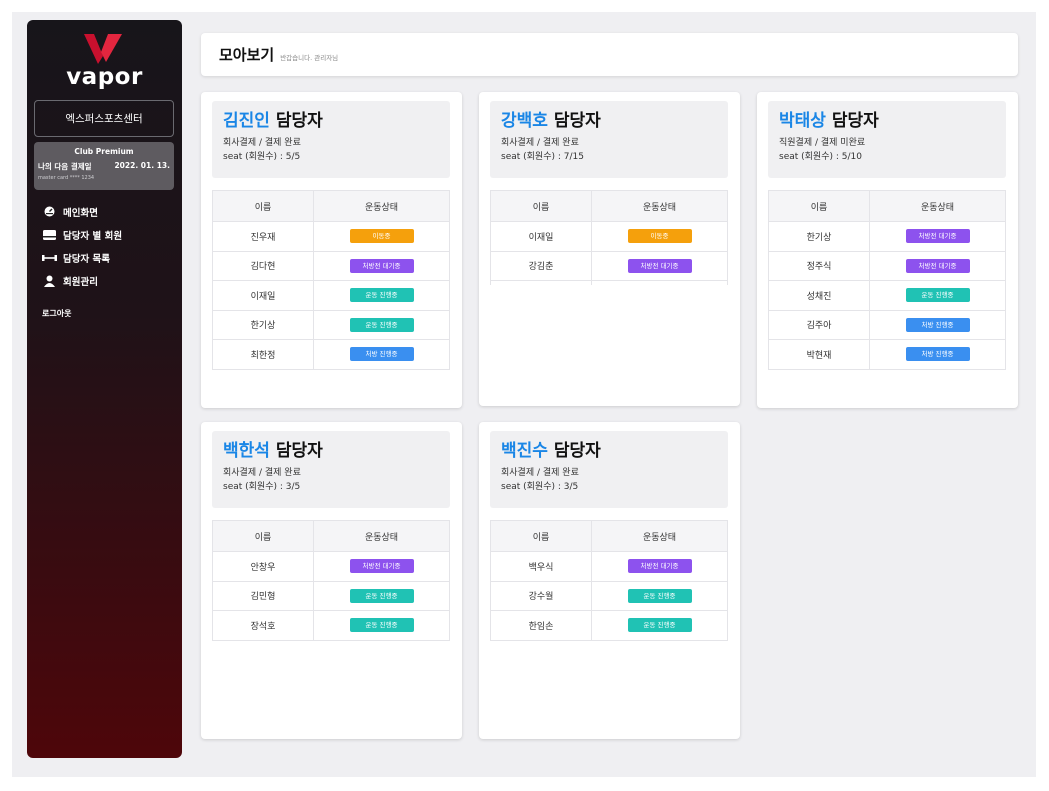  I want to click on manager-info: 강백호 담당자 회사결제 / 결제 완료 seat (회원수) : 7/15, so click(609, 139).